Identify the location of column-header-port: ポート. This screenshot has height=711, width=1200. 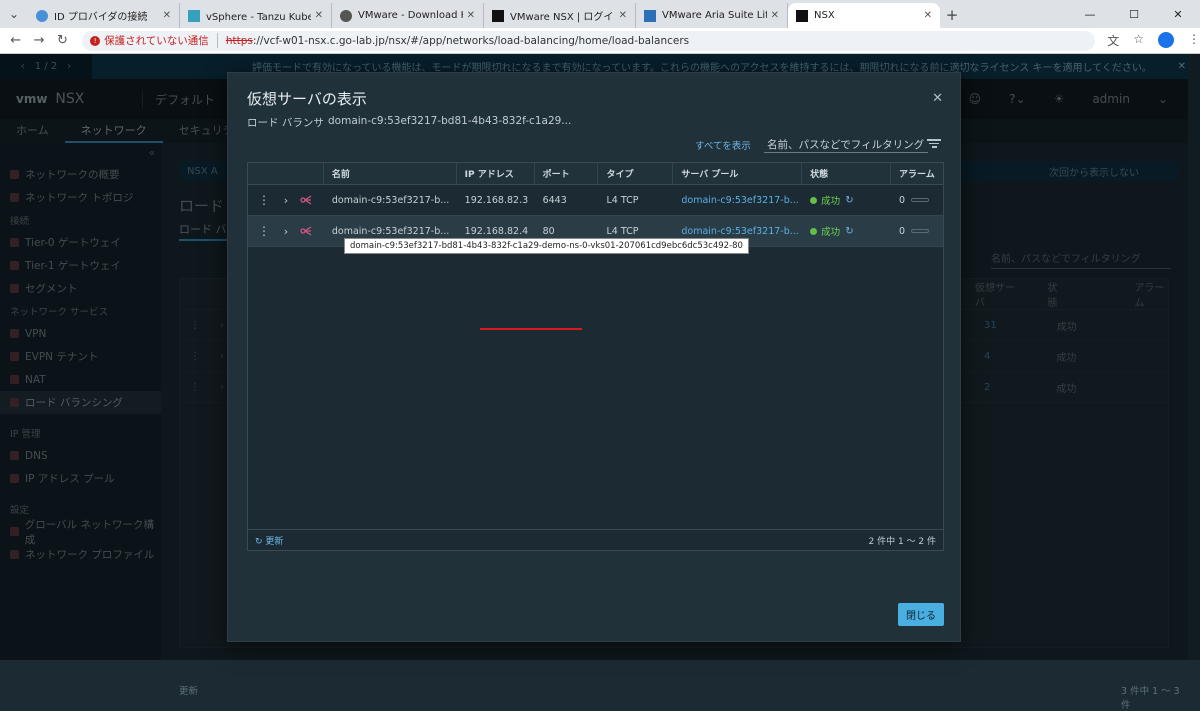
(567, 173).